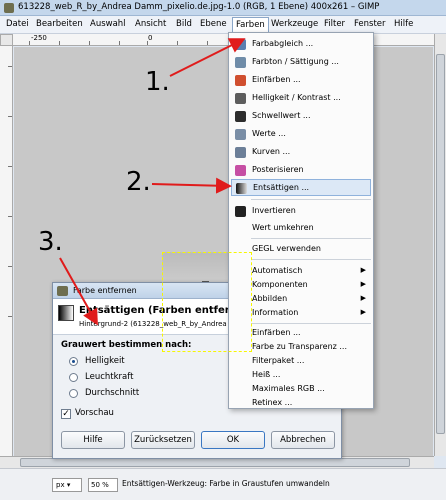  What do you see at coordinates (283, 227) in the screenshot?
I see `menu-item-label: Wert umkehren` at bounding box center [283, 227].